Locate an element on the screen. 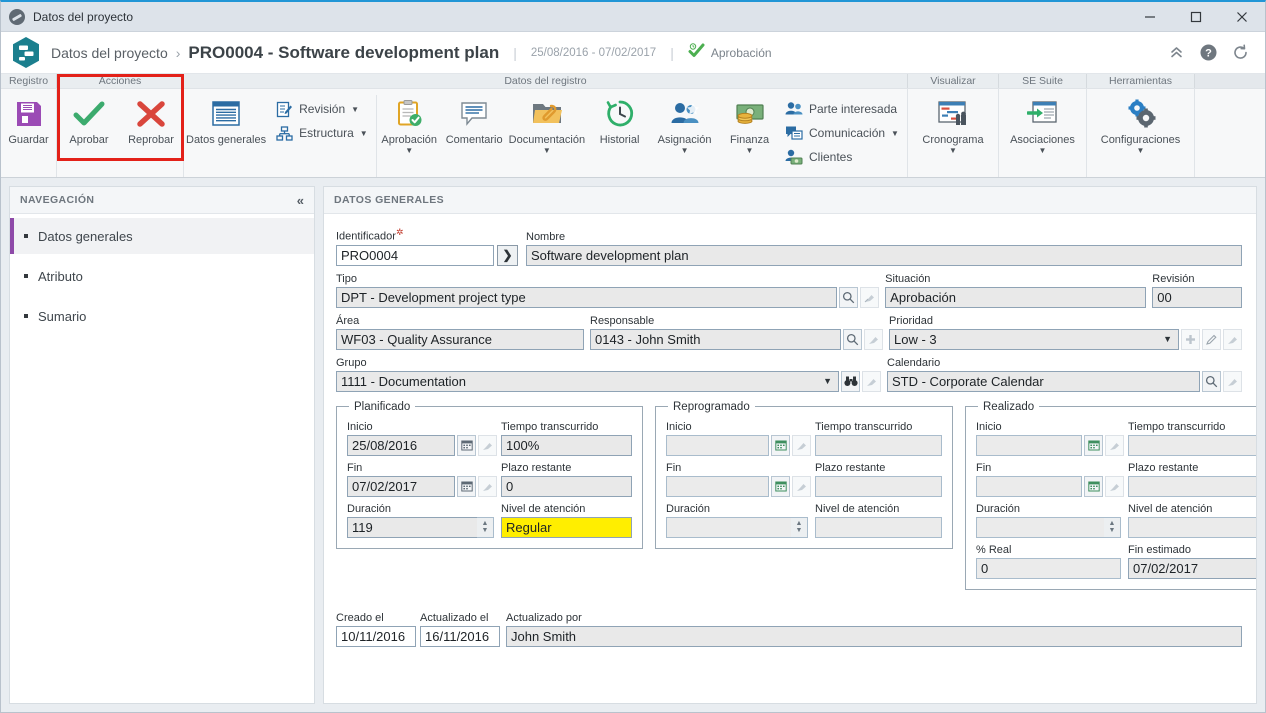 This screenshot has height=713, width=1266. ribbon-button-comentario: Comentario is located at coordinates (474, 120).